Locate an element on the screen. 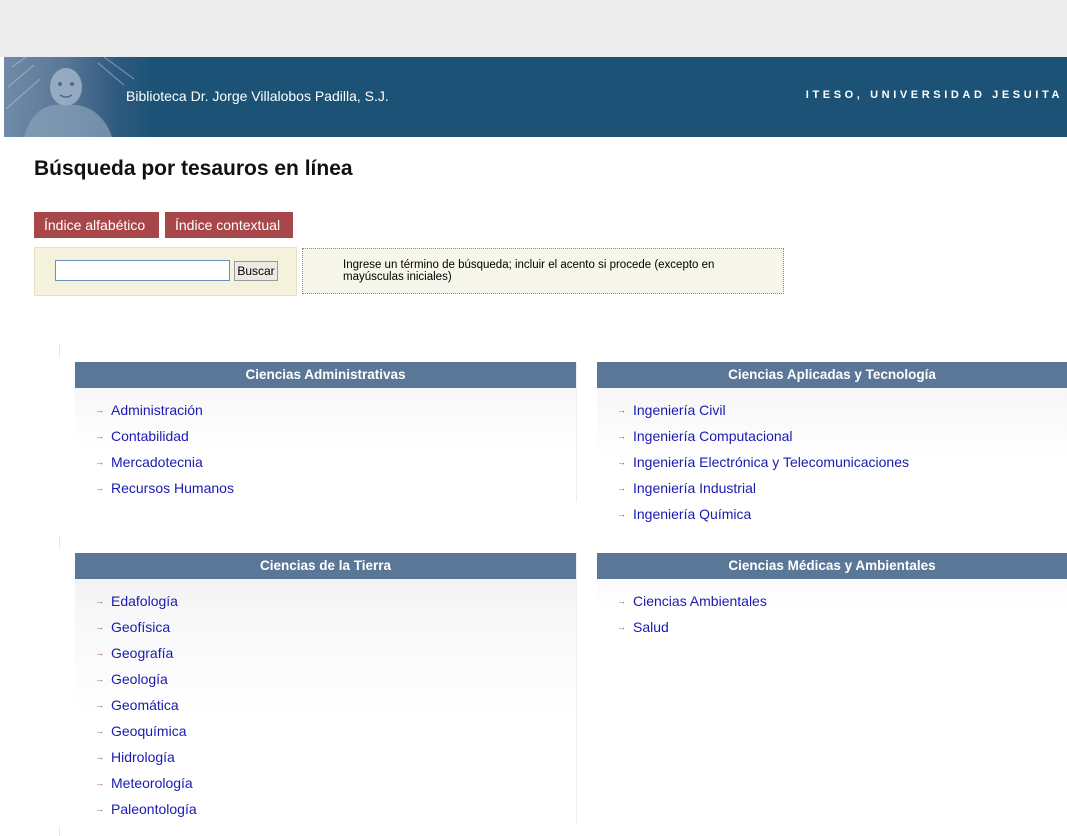 The width and height of the screenshot is (1067, 836). category-link: Ciencias Ambientales is located at coordinates (700, 601).